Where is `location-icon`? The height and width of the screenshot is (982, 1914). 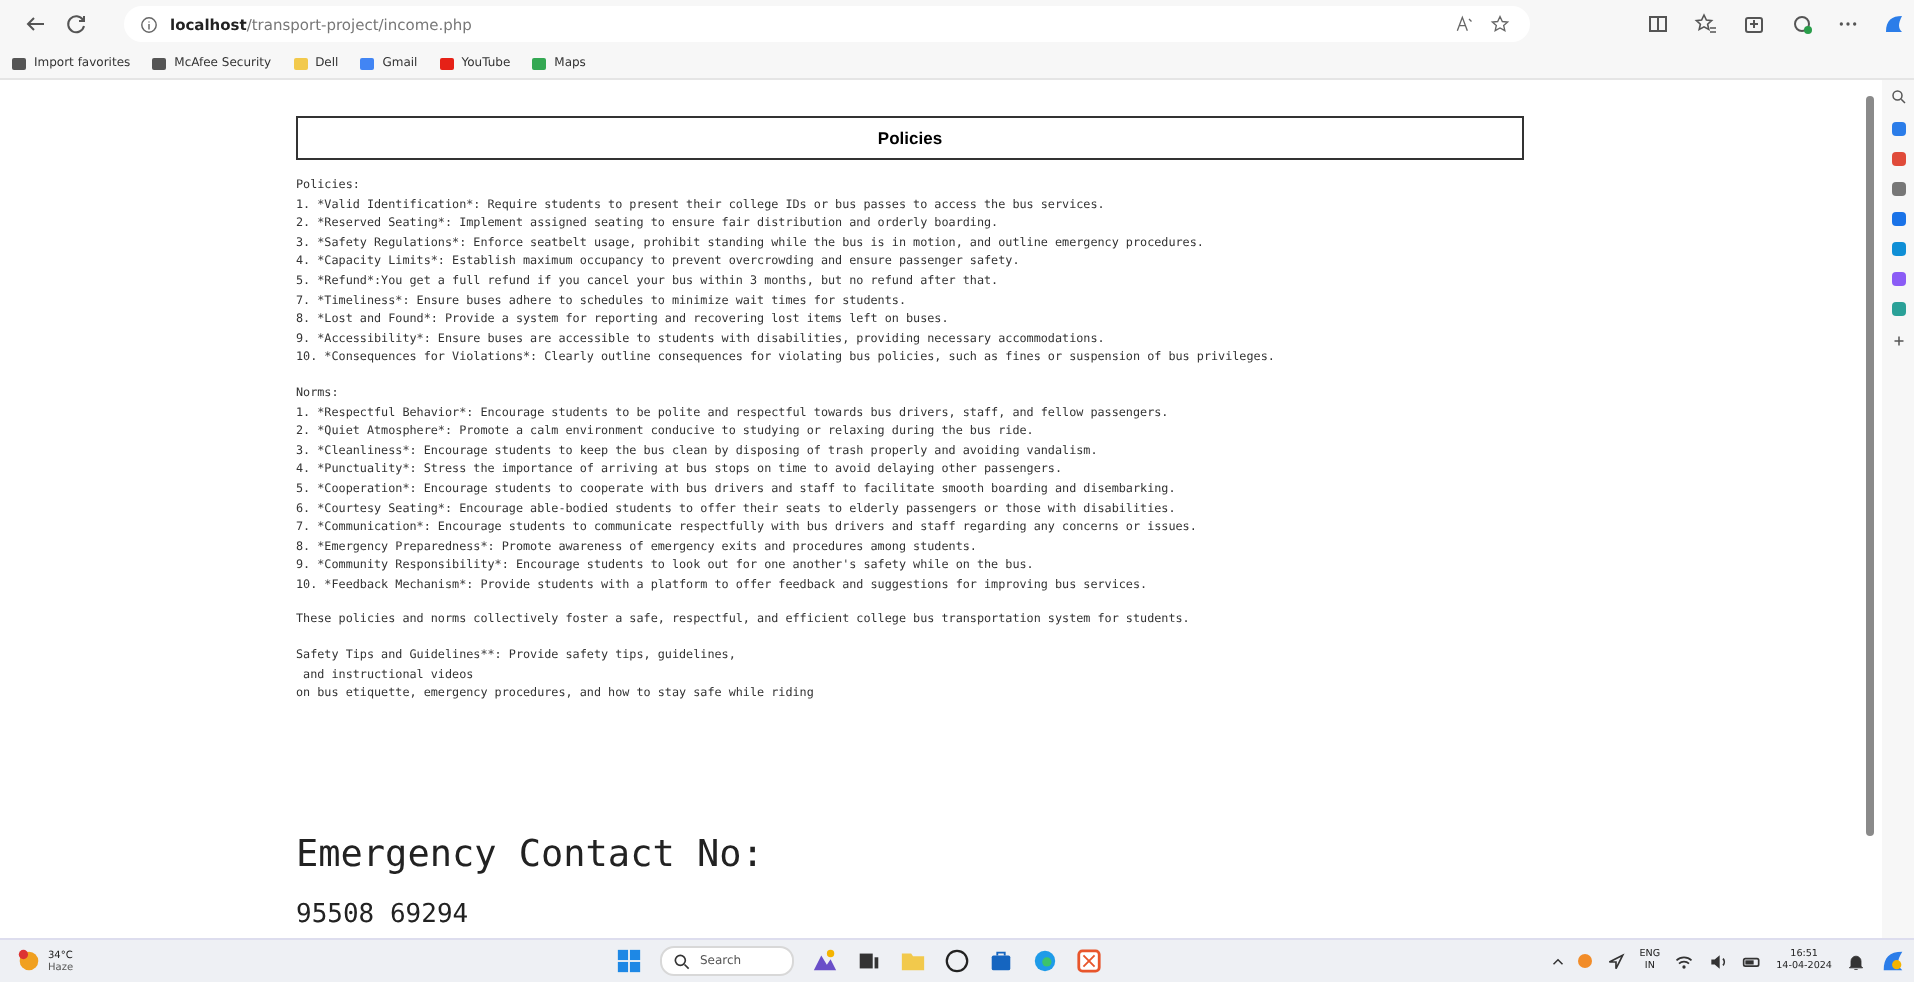 location-icon is located at coordinates (1615, 961).